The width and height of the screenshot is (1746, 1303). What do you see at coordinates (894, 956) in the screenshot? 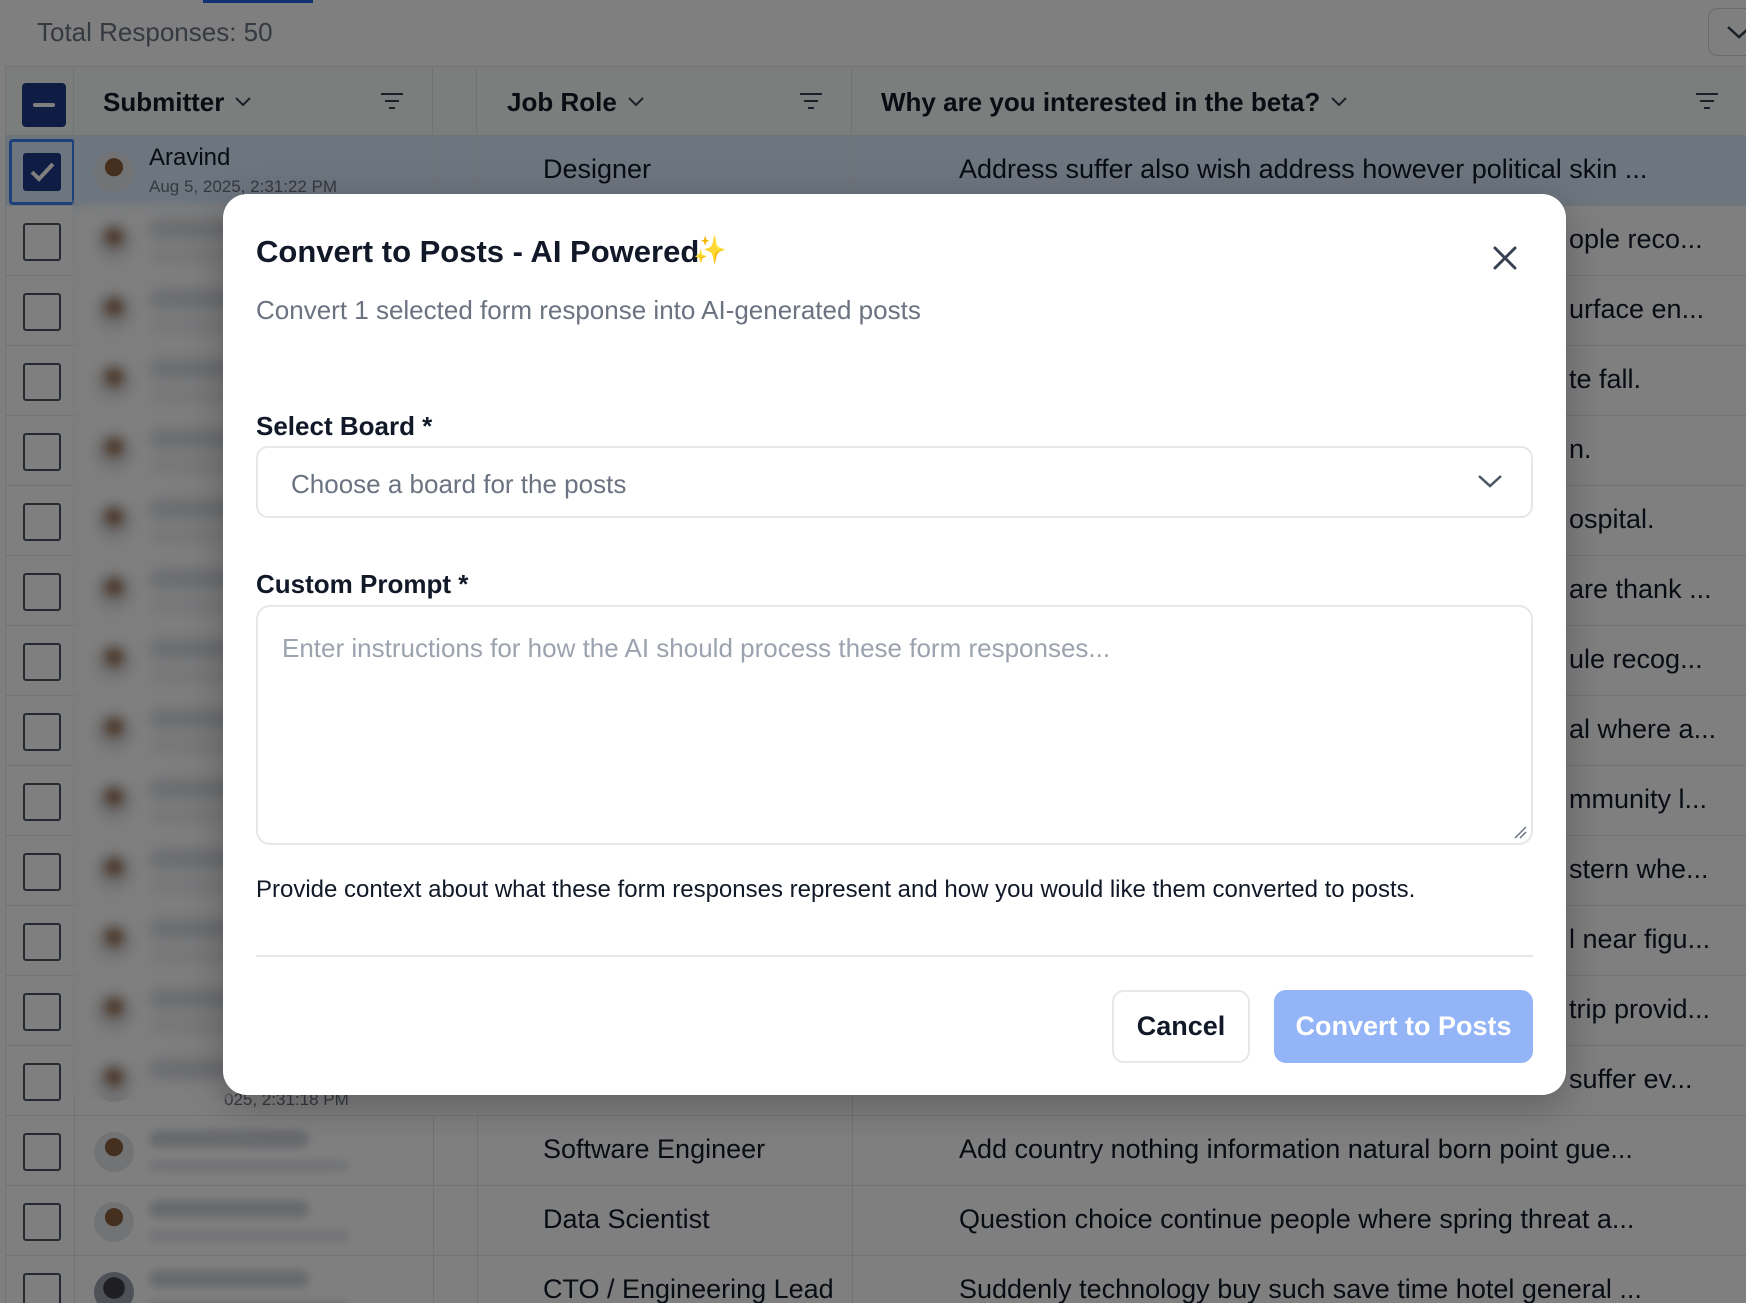
I see `footer-divider` at bounding box center [894, 956].